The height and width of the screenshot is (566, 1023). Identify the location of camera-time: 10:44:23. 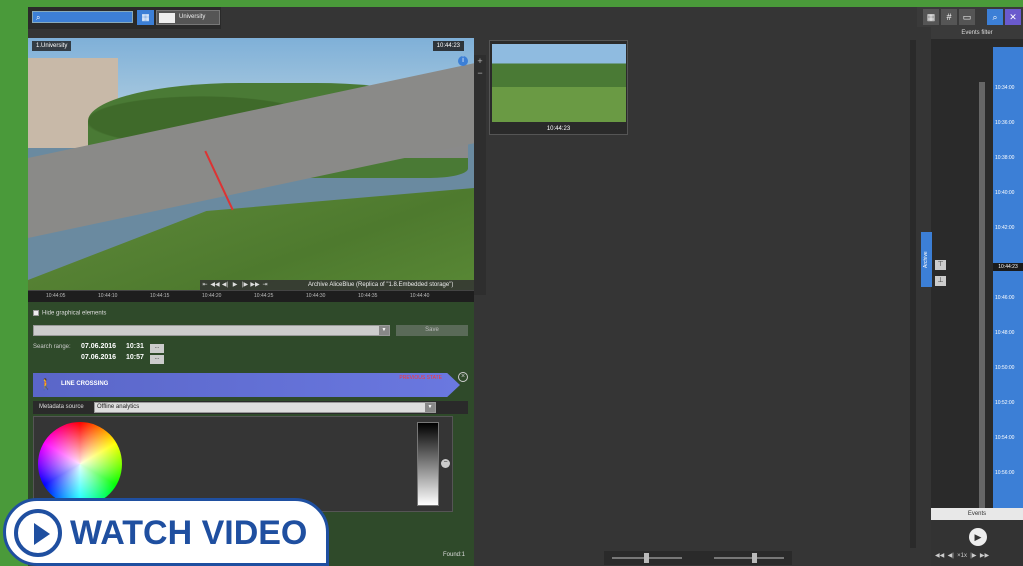
(448, 46).